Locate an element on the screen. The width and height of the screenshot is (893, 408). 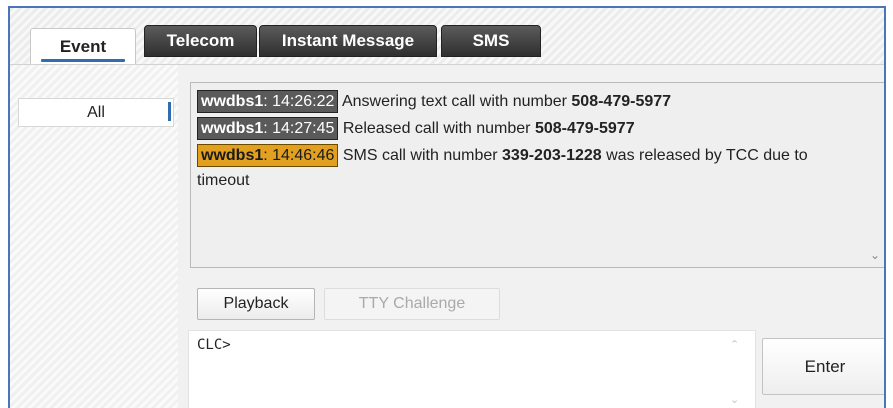
tab-instant-message: Instant Message is located at coordinates (348, 41).